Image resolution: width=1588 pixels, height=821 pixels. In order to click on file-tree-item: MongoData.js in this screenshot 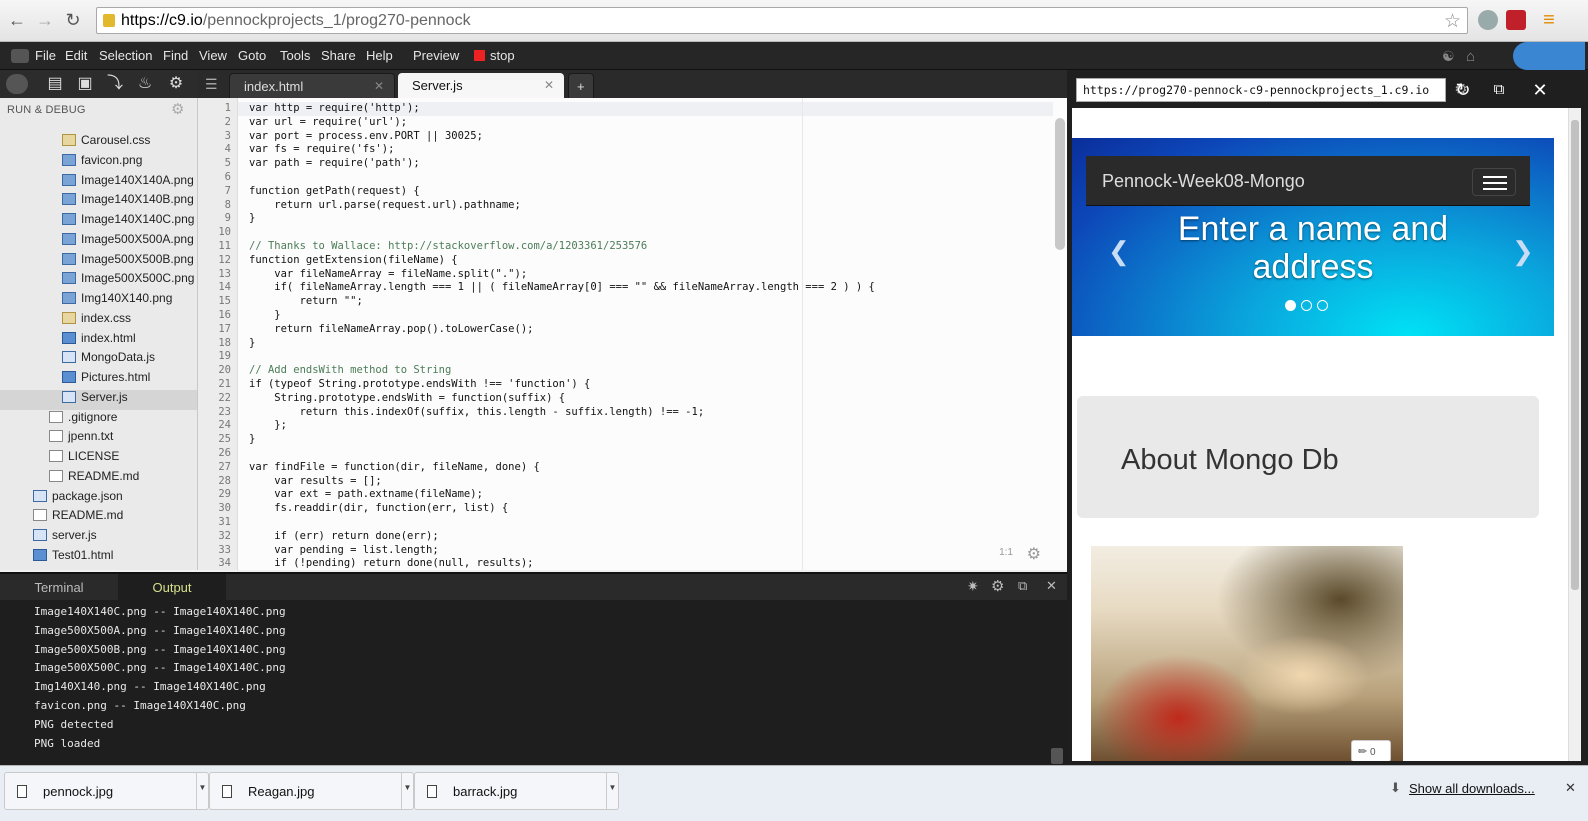, I will do `click(108, 360)`.